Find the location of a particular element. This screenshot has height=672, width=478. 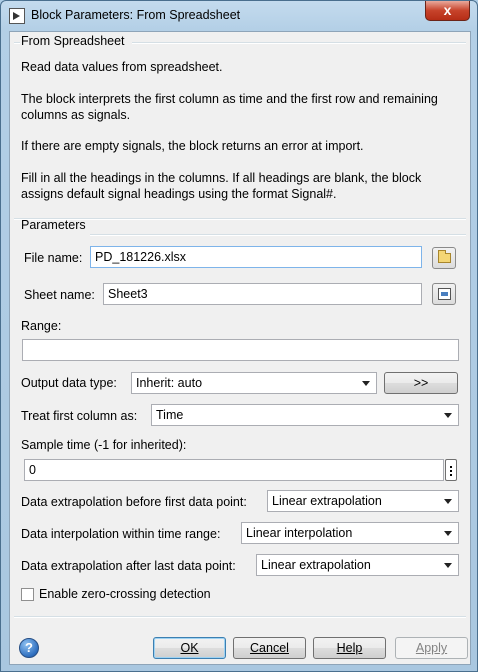

sheet-name-input: Sheet3 is located at coordinates (262, 294).